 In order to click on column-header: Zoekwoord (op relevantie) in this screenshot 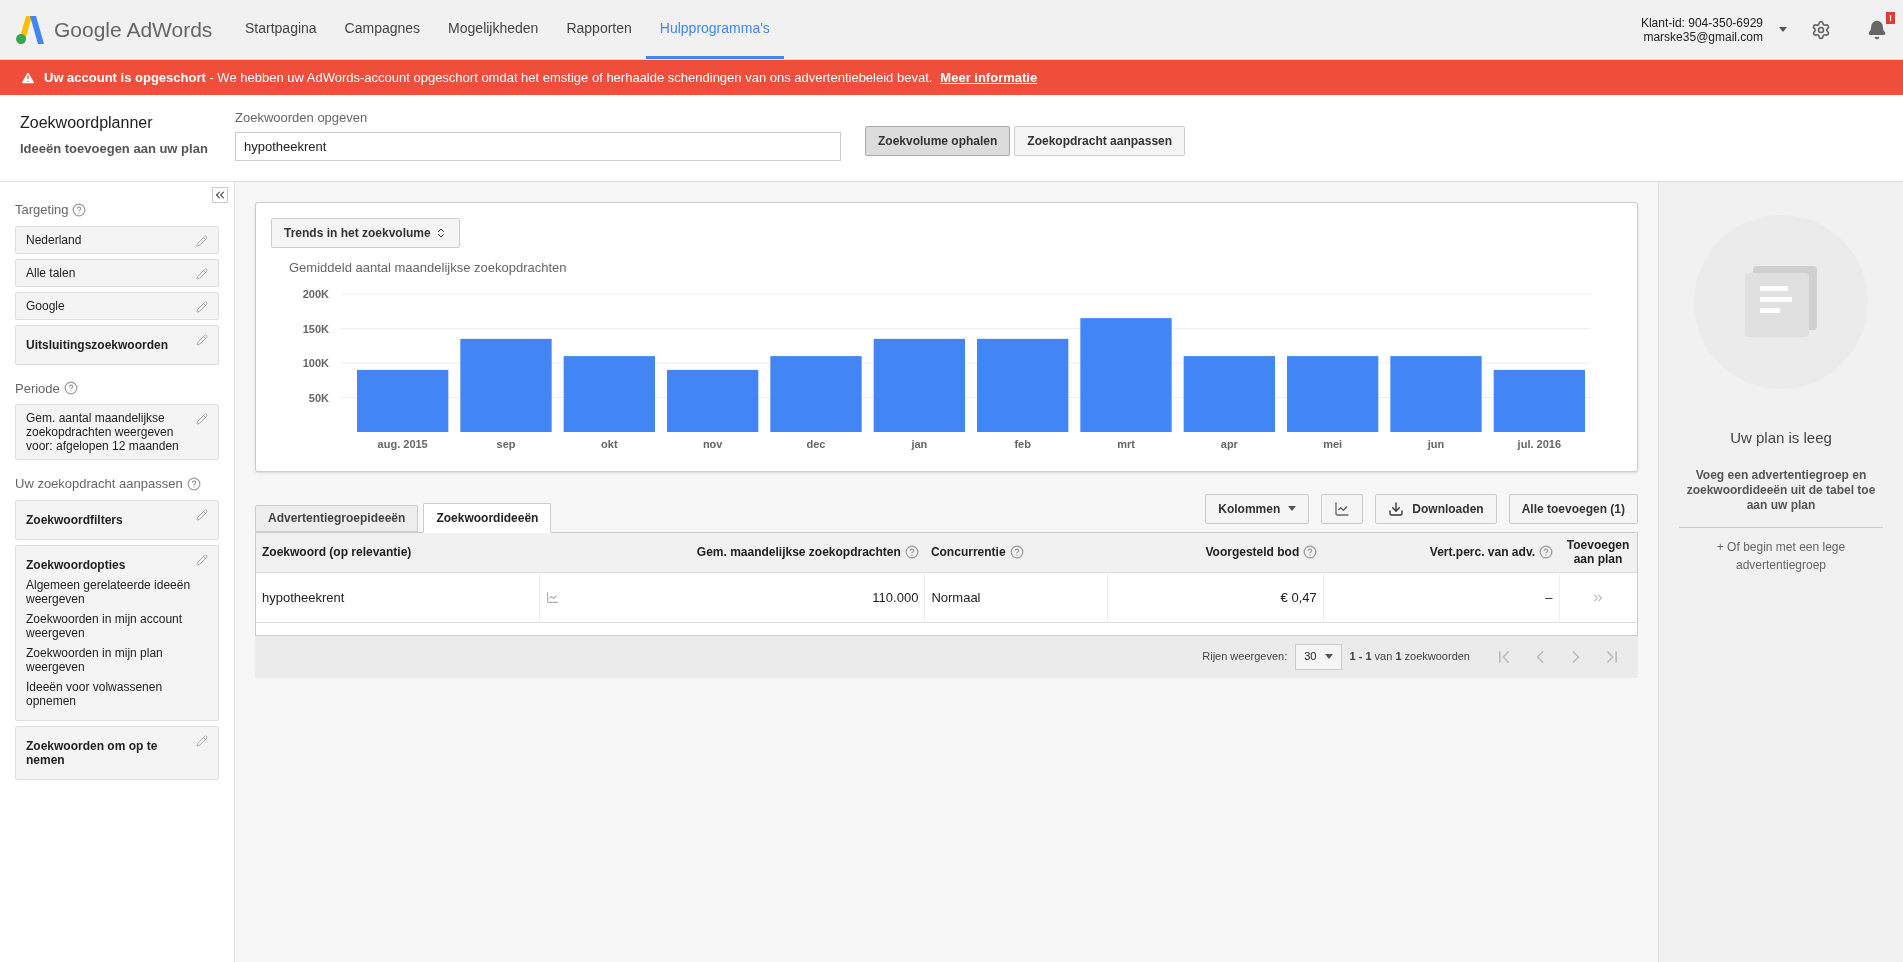, I will do `click(337, 552)`.